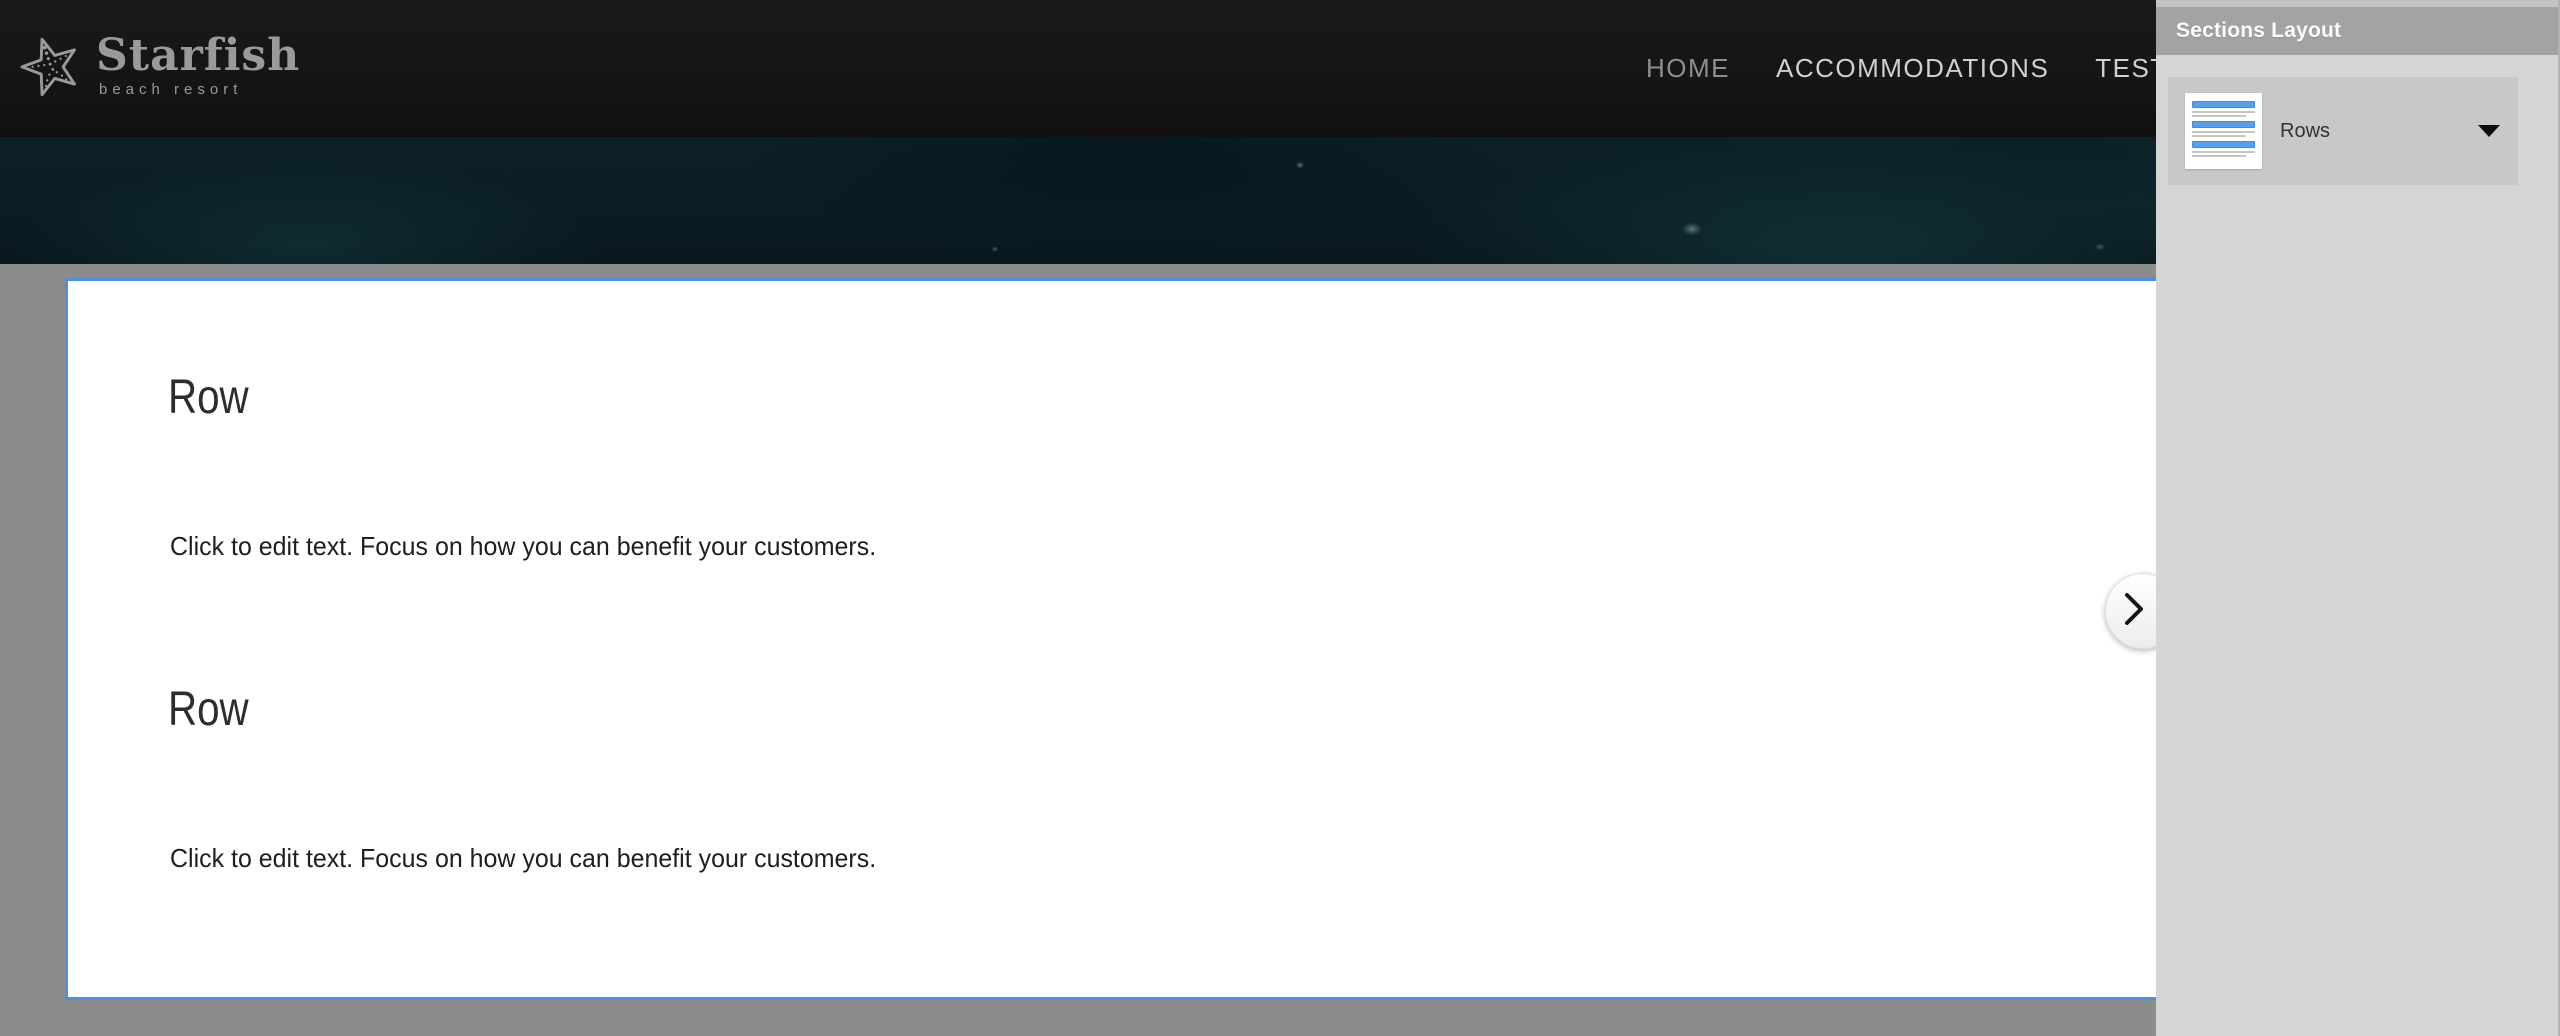 This screenshot has width=2560, height=1036. I want to click on logo-text: Starfish beach resort, so click(198, 63).